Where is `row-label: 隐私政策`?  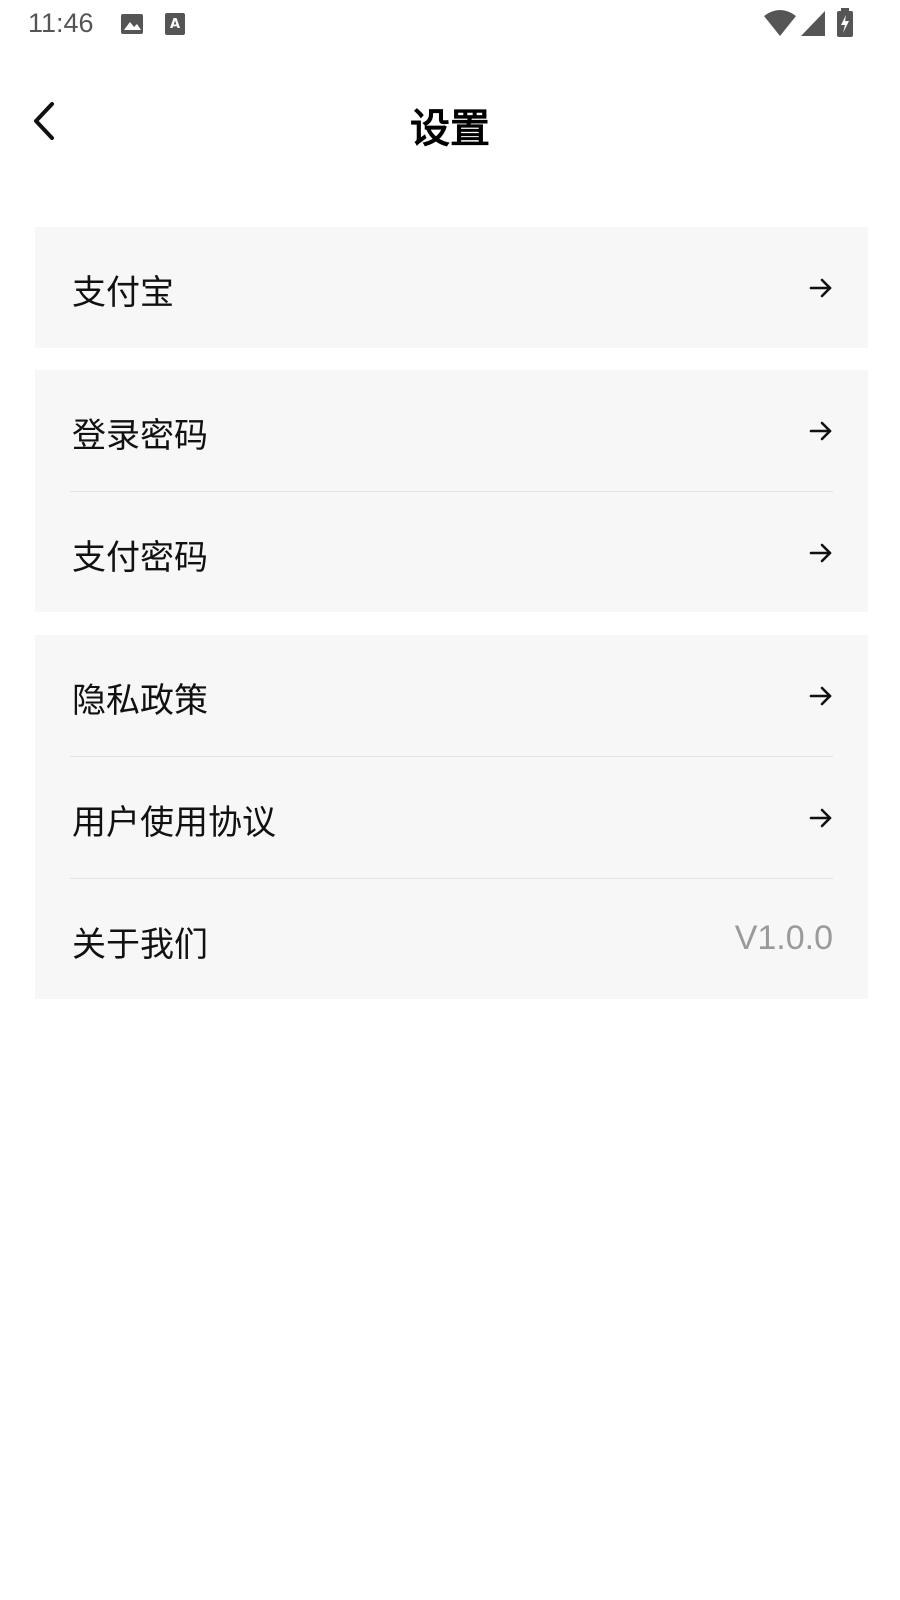 row-label: 隐私政策 is located at coordinates (140, 701).